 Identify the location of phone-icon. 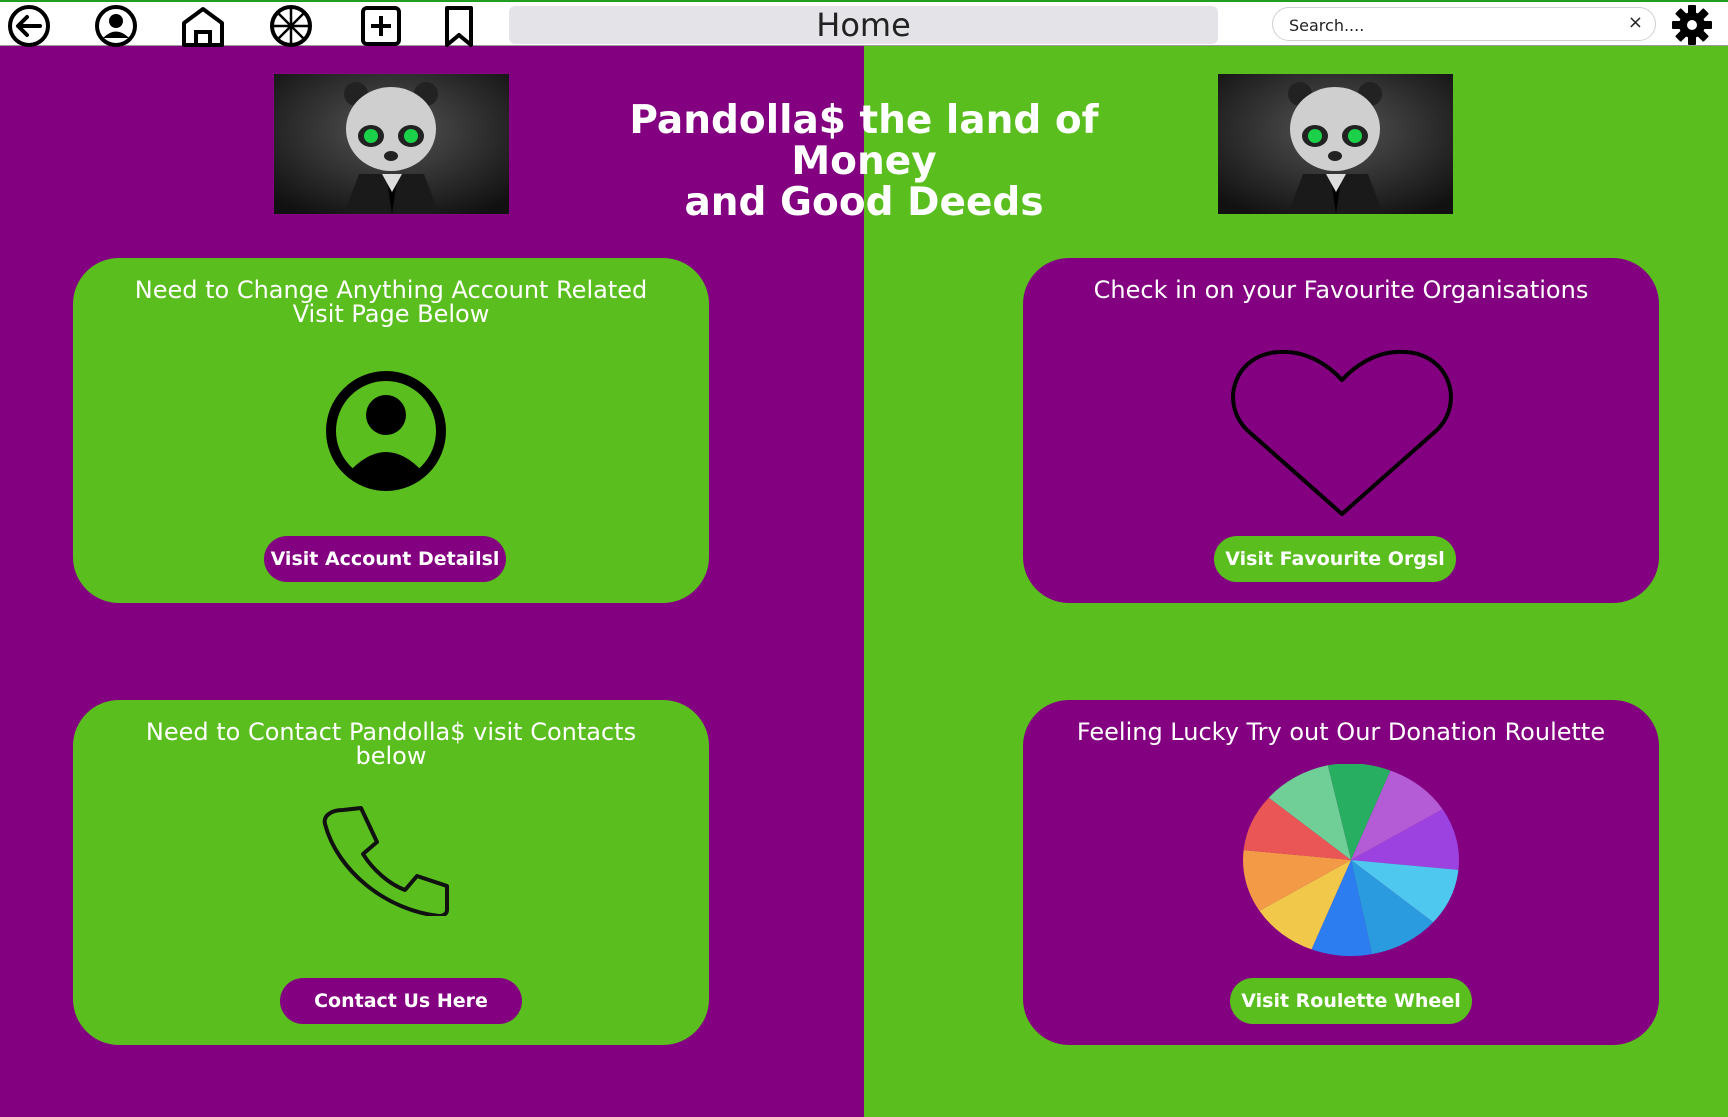
(386, 863).